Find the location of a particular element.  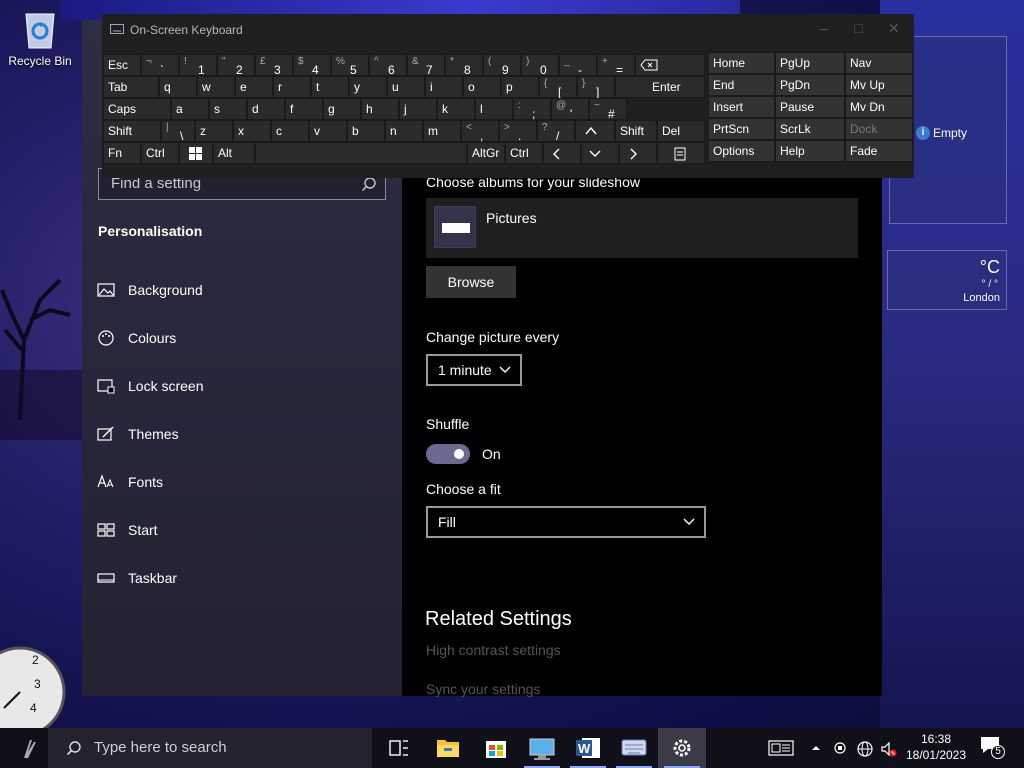

key-fn: Fn is located at coordinates (122, 153).